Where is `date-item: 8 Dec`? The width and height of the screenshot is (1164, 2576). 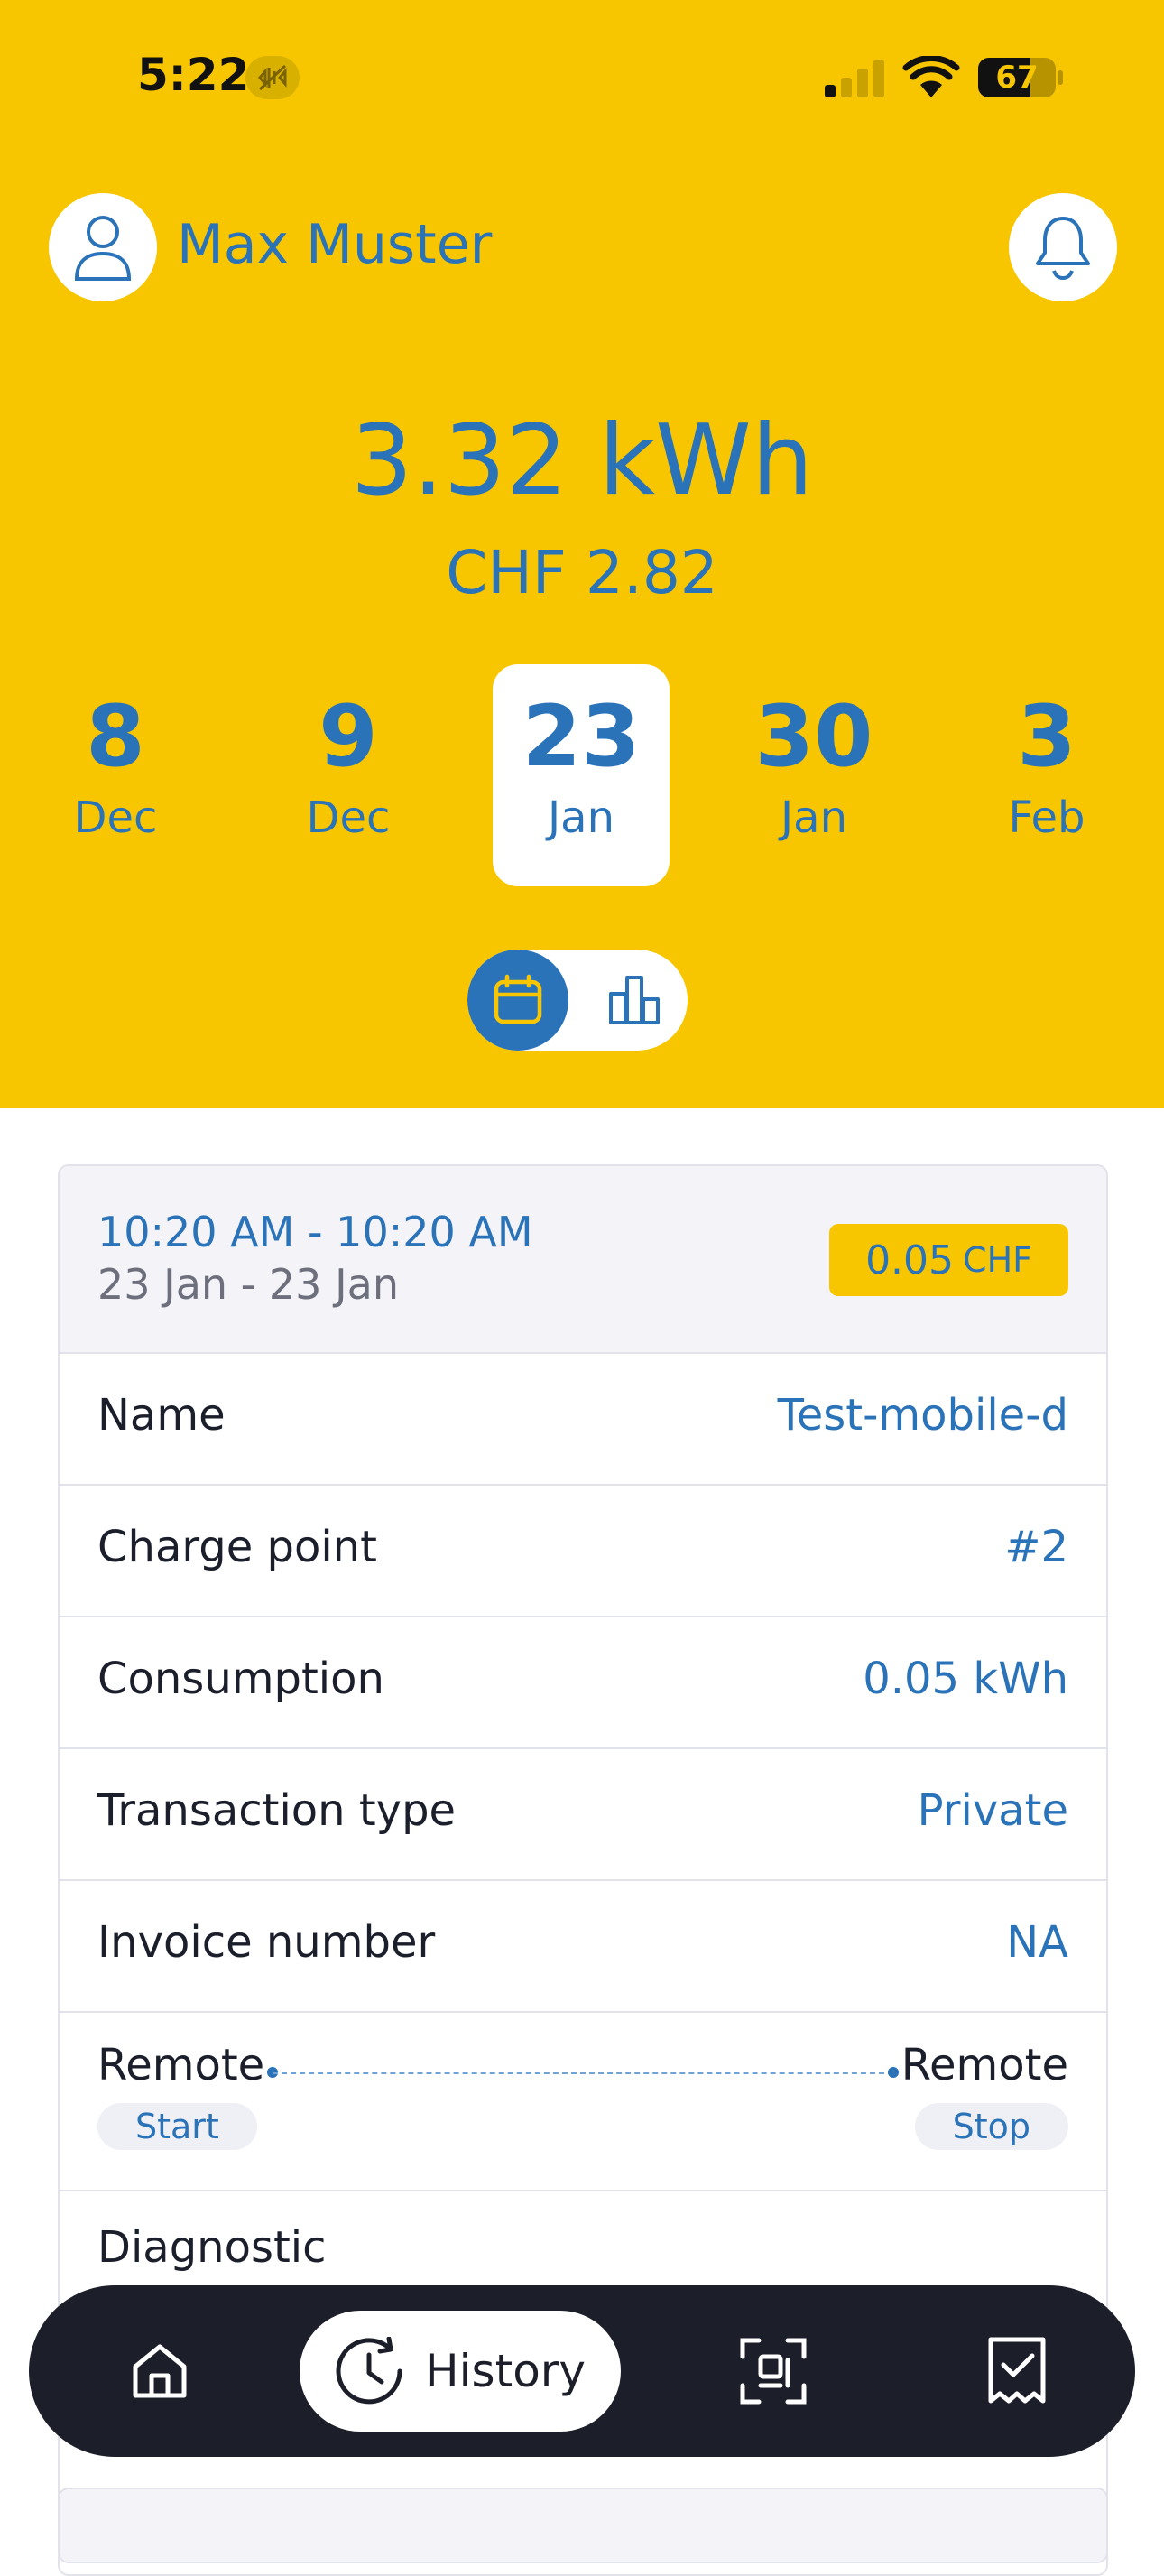
date-item: 8 Dec is located at coordinates (115, 775).